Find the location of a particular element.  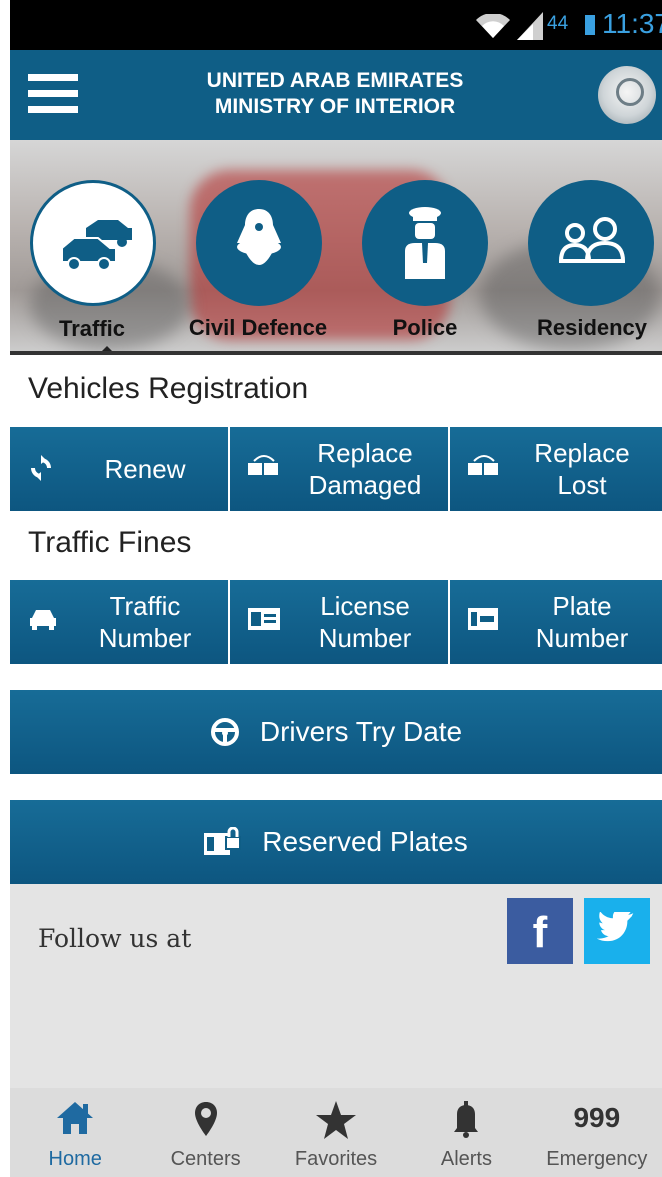

category-traffic is located at coordinates (93, 243).